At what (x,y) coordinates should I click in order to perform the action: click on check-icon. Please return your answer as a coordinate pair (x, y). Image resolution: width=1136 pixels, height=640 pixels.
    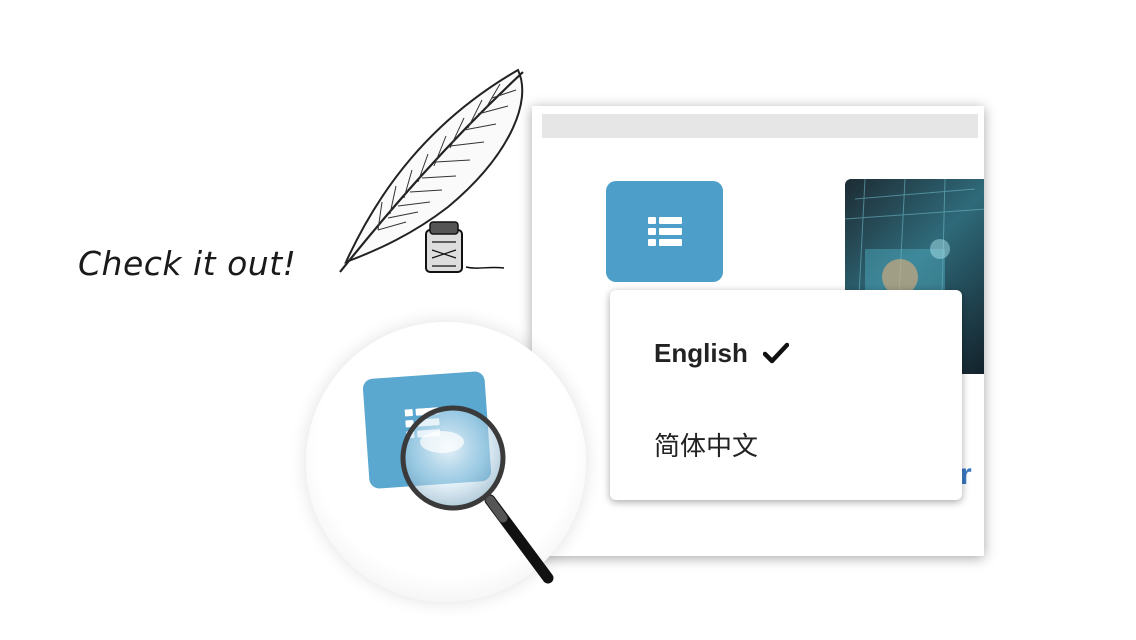
    Looking at the image, I should click on (776, 353).